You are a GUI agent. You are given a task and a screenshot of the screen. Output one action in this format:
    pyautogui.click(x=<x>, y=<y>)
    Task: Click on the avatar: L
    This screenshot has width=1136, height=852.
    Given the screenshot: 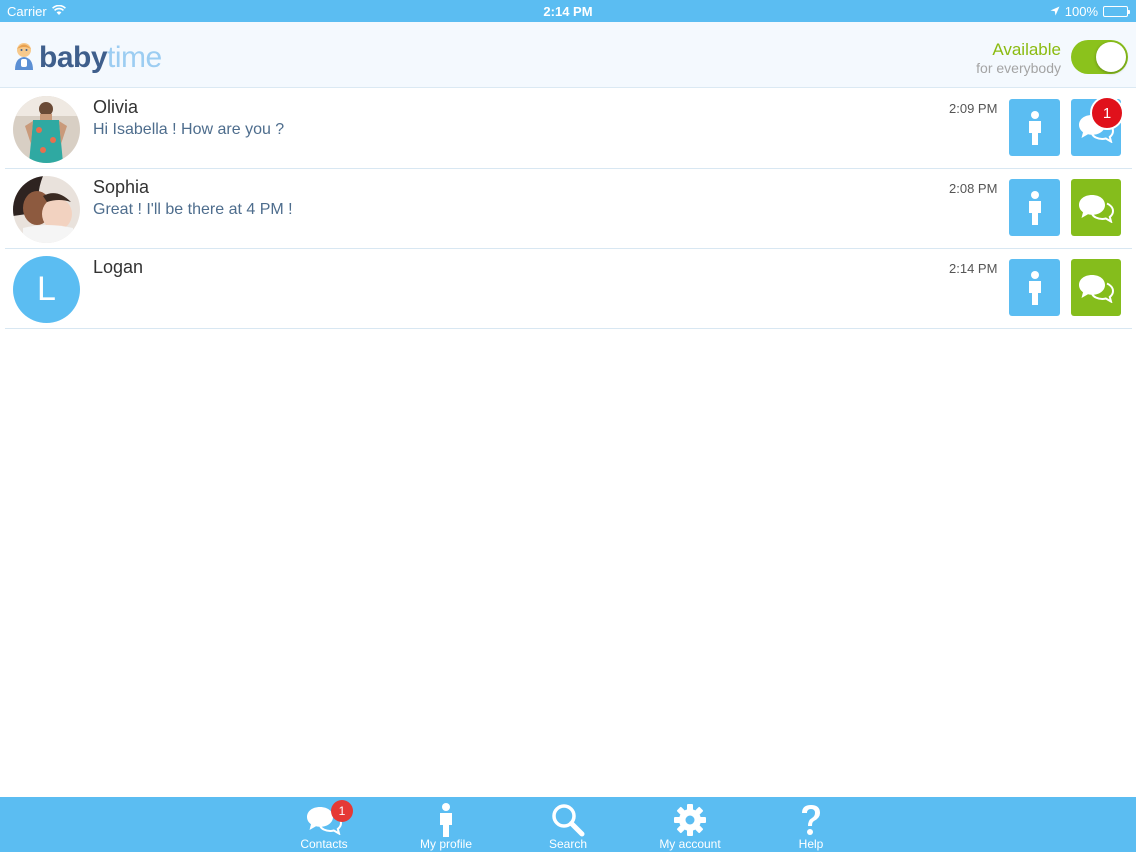 What is the action you would take?
    pyautogui.click(x=46, y=289)
    